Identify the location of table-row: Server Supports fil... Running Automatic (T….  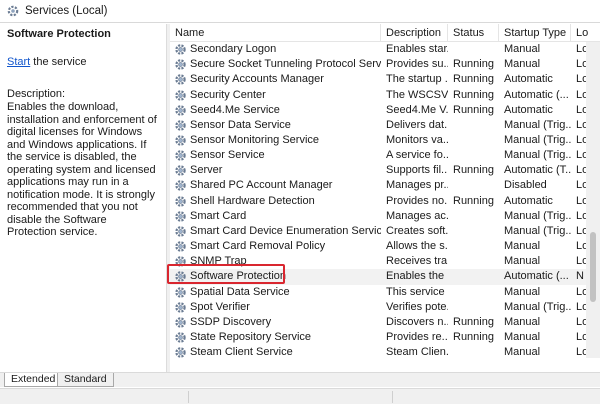
(385, 170).